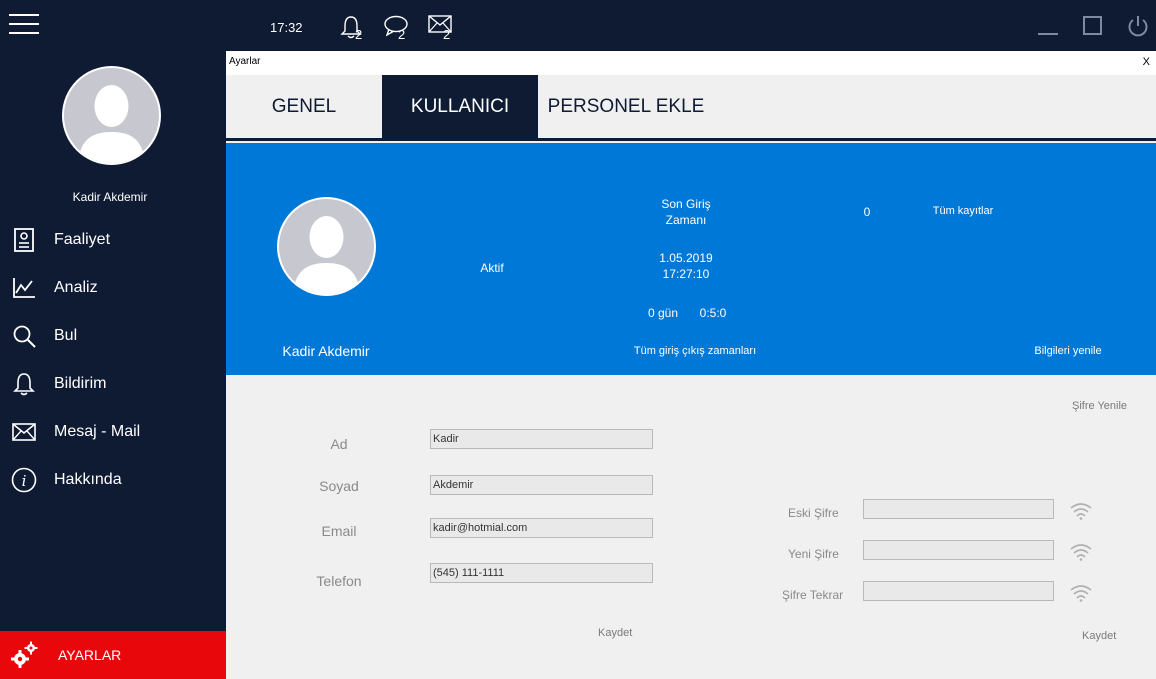 Image resolution: width=1156 pixels, height=679 pixels. Describe the element at coordinates (326, 351) in the screenshot. I see `profile-name: Kadir Akdemir` at that location.